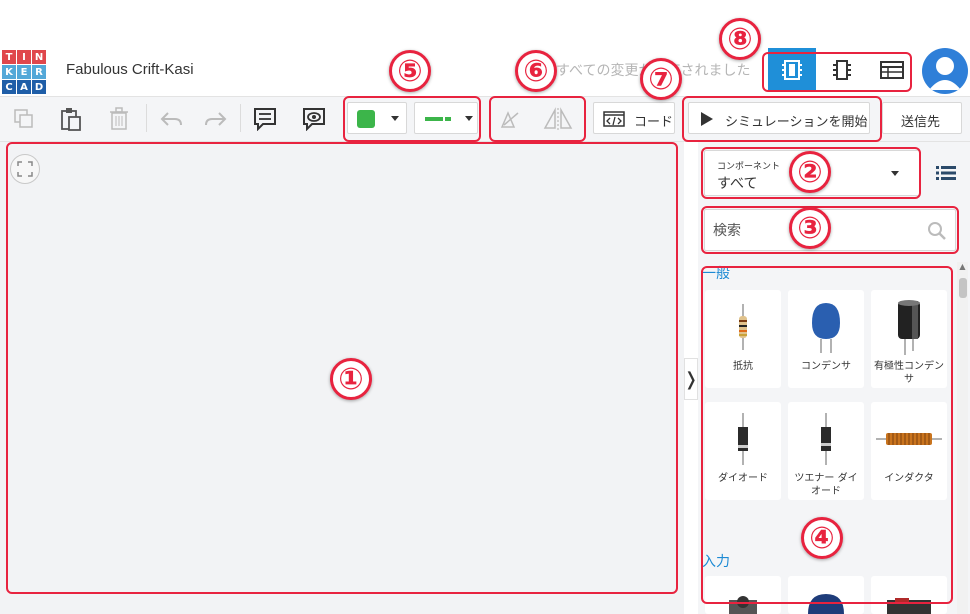 This screenshot has width=970, height=614. I want to click on list-view-toggle, so click(946, 173).